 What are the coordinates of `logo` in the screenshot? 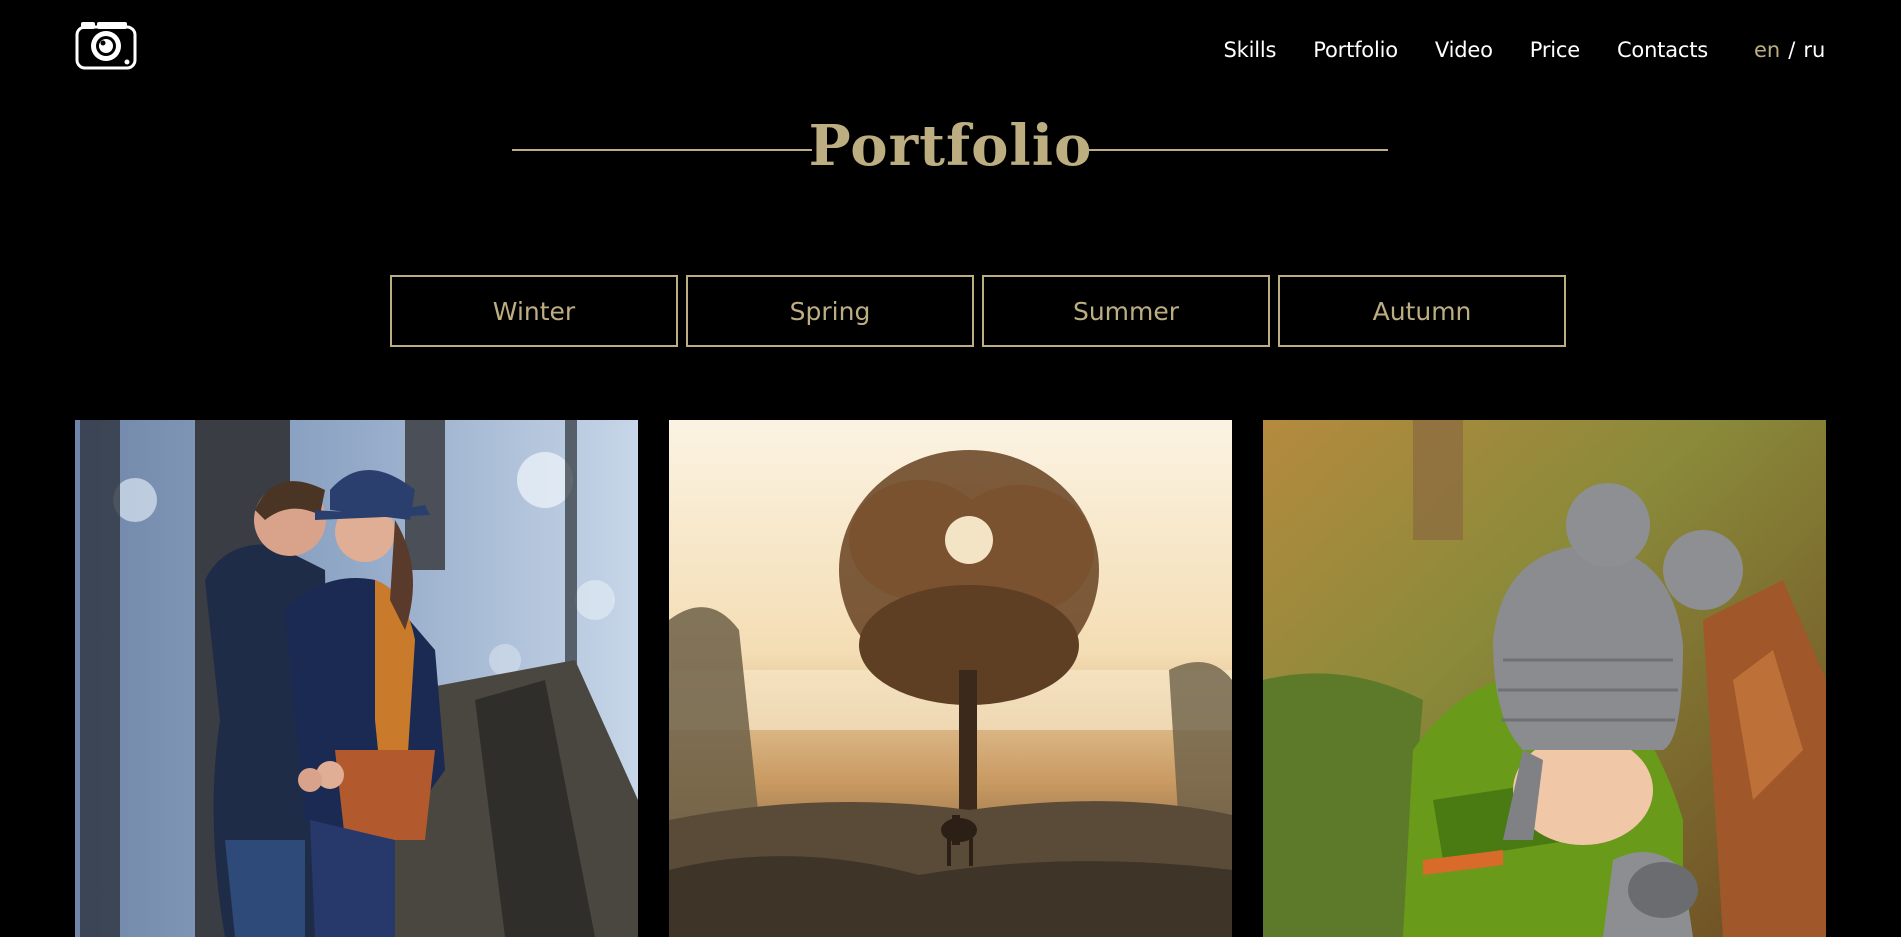 It's located at (106, 45).